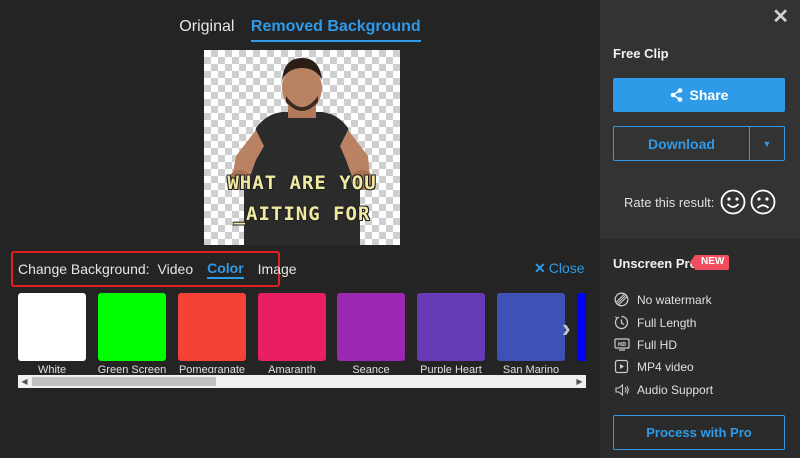 Image resolution: width=800 pixels, height=458 pixels. I want to click on free-clip-heading: Free Clip, so click(641, 53).